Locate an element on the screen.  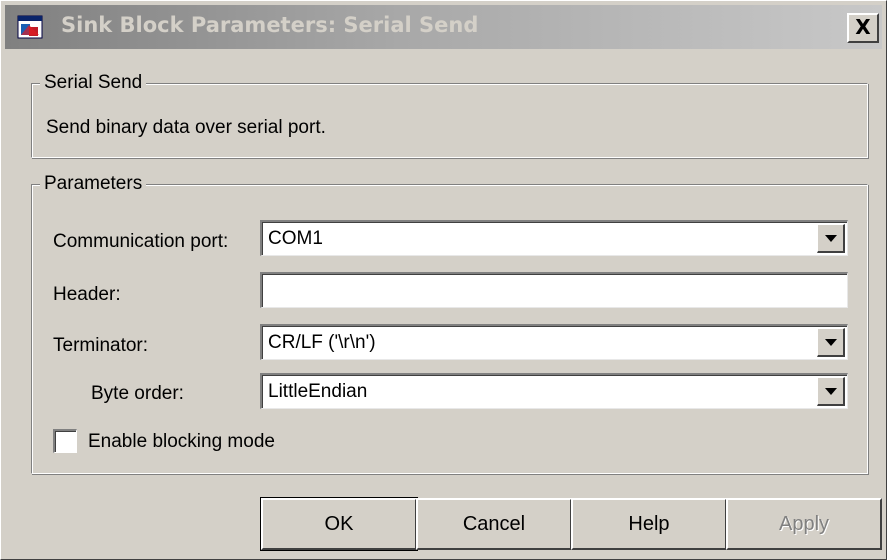
terminator-dropdown-button is located at coordinates (831, 342).